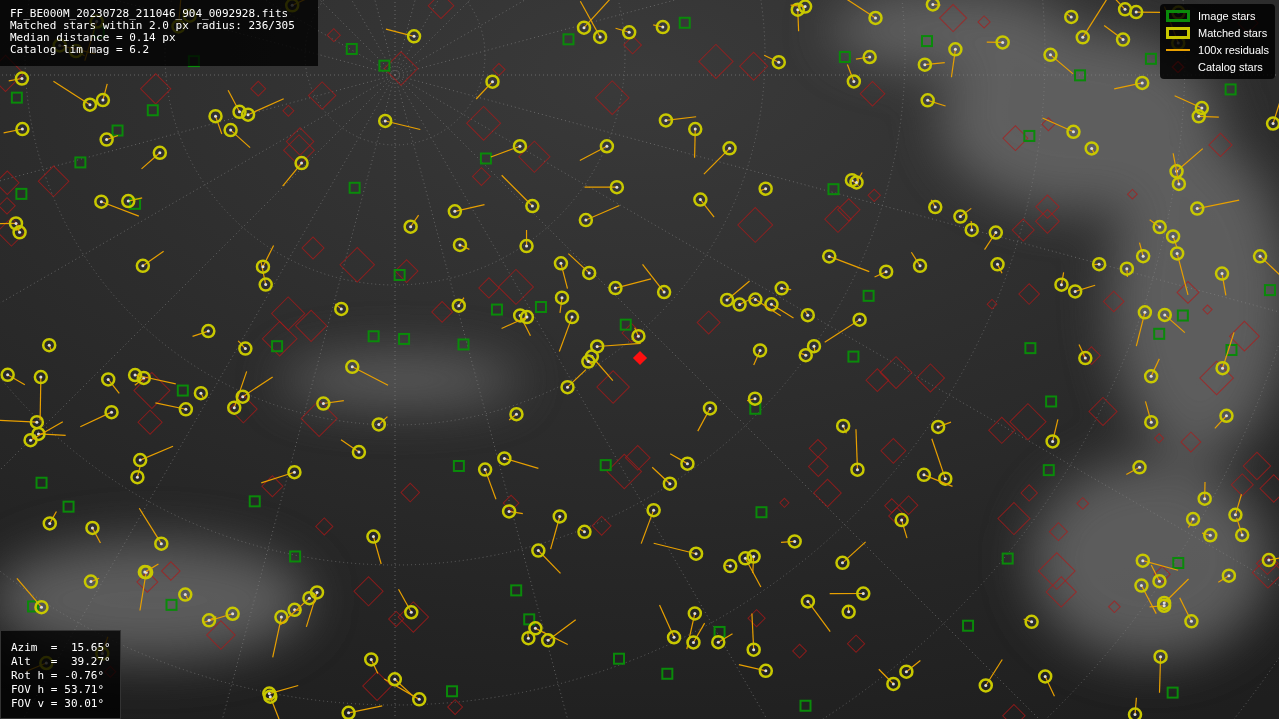  What do you see at coordinates (90, 648) in the screenshot?
I see `field-value: 15.65°` at bounding box center [90, 648].